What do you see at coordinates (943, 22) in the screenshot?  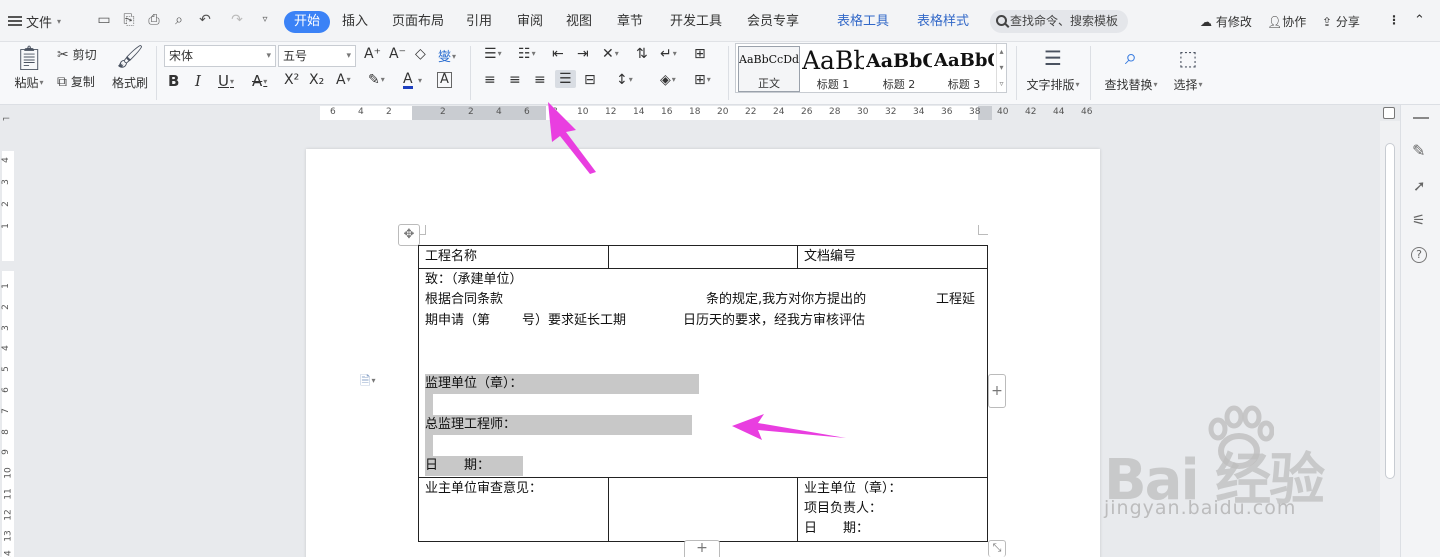 I see `tab-table-style: 表格样式` at bounding box center [943, 22].